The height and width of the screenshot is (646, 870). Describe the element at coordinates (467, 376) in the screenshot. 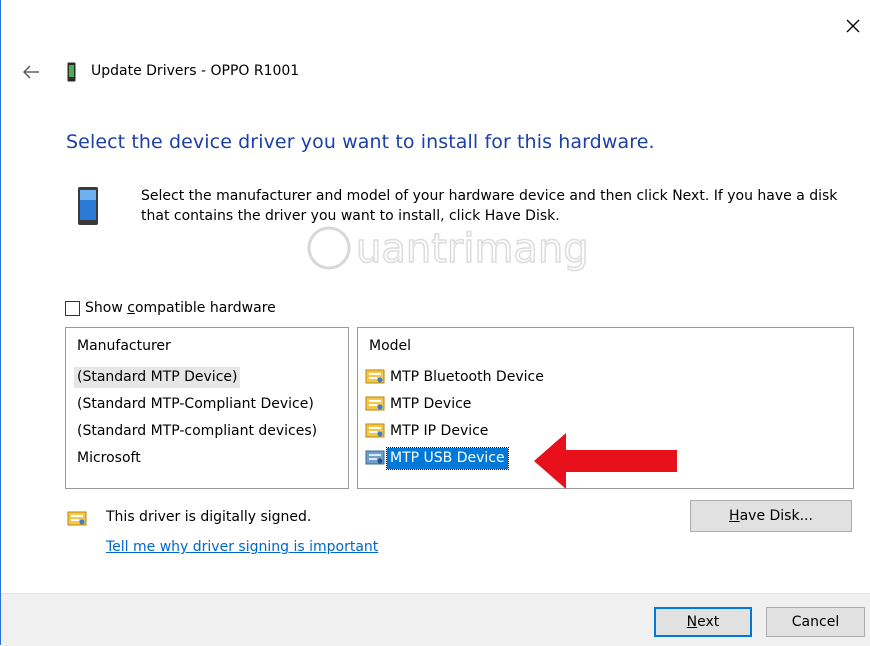

I see `model-item-label: MTP Bluetooth Device` at that location.